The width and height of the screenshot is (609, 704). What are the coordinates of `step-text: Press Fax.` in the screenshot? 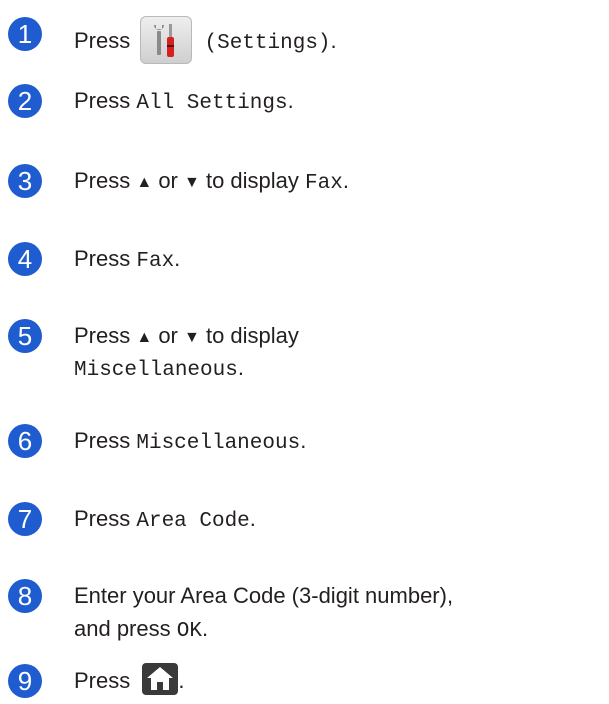 It's located at (127, 260).